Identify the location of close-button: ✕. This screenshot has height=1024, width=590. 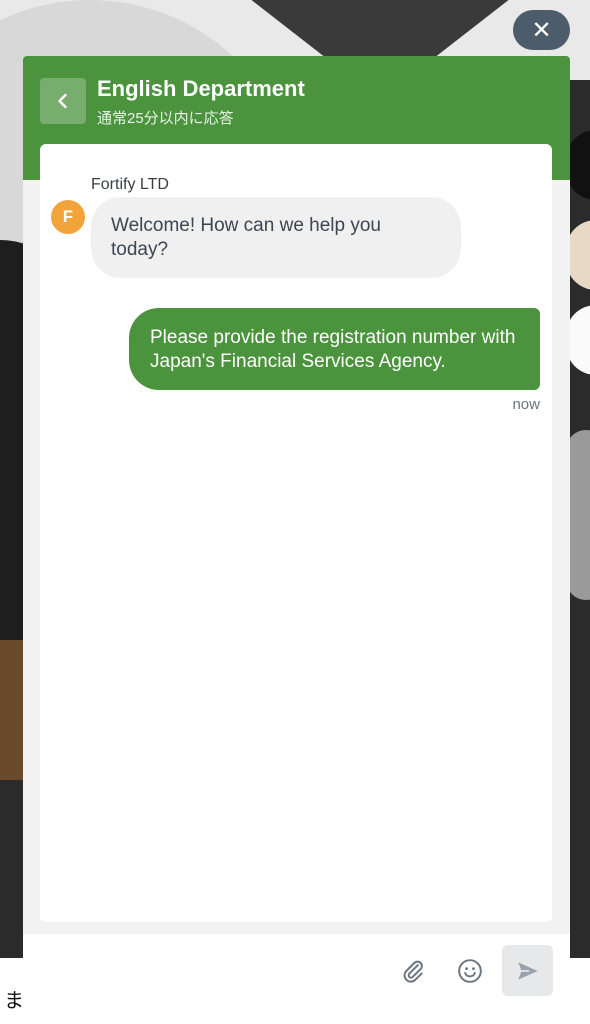
(541, 30).